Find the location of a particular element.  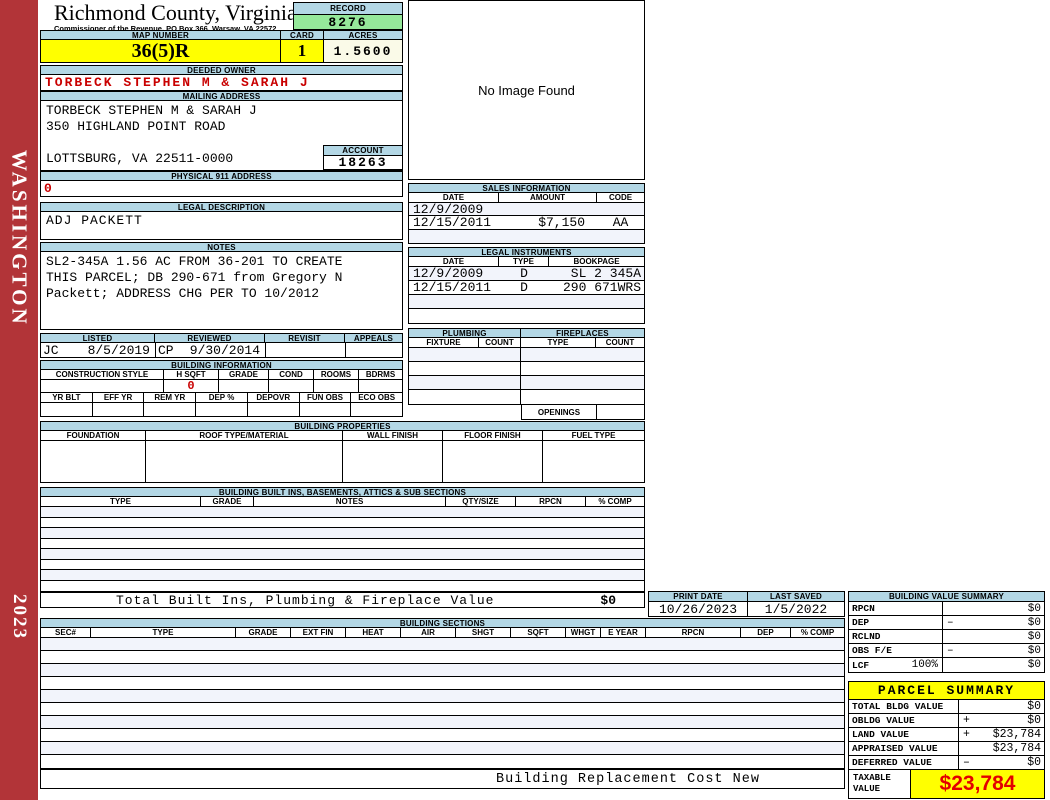

sale-amount: $7,150 is located at coordinates (561, 222).